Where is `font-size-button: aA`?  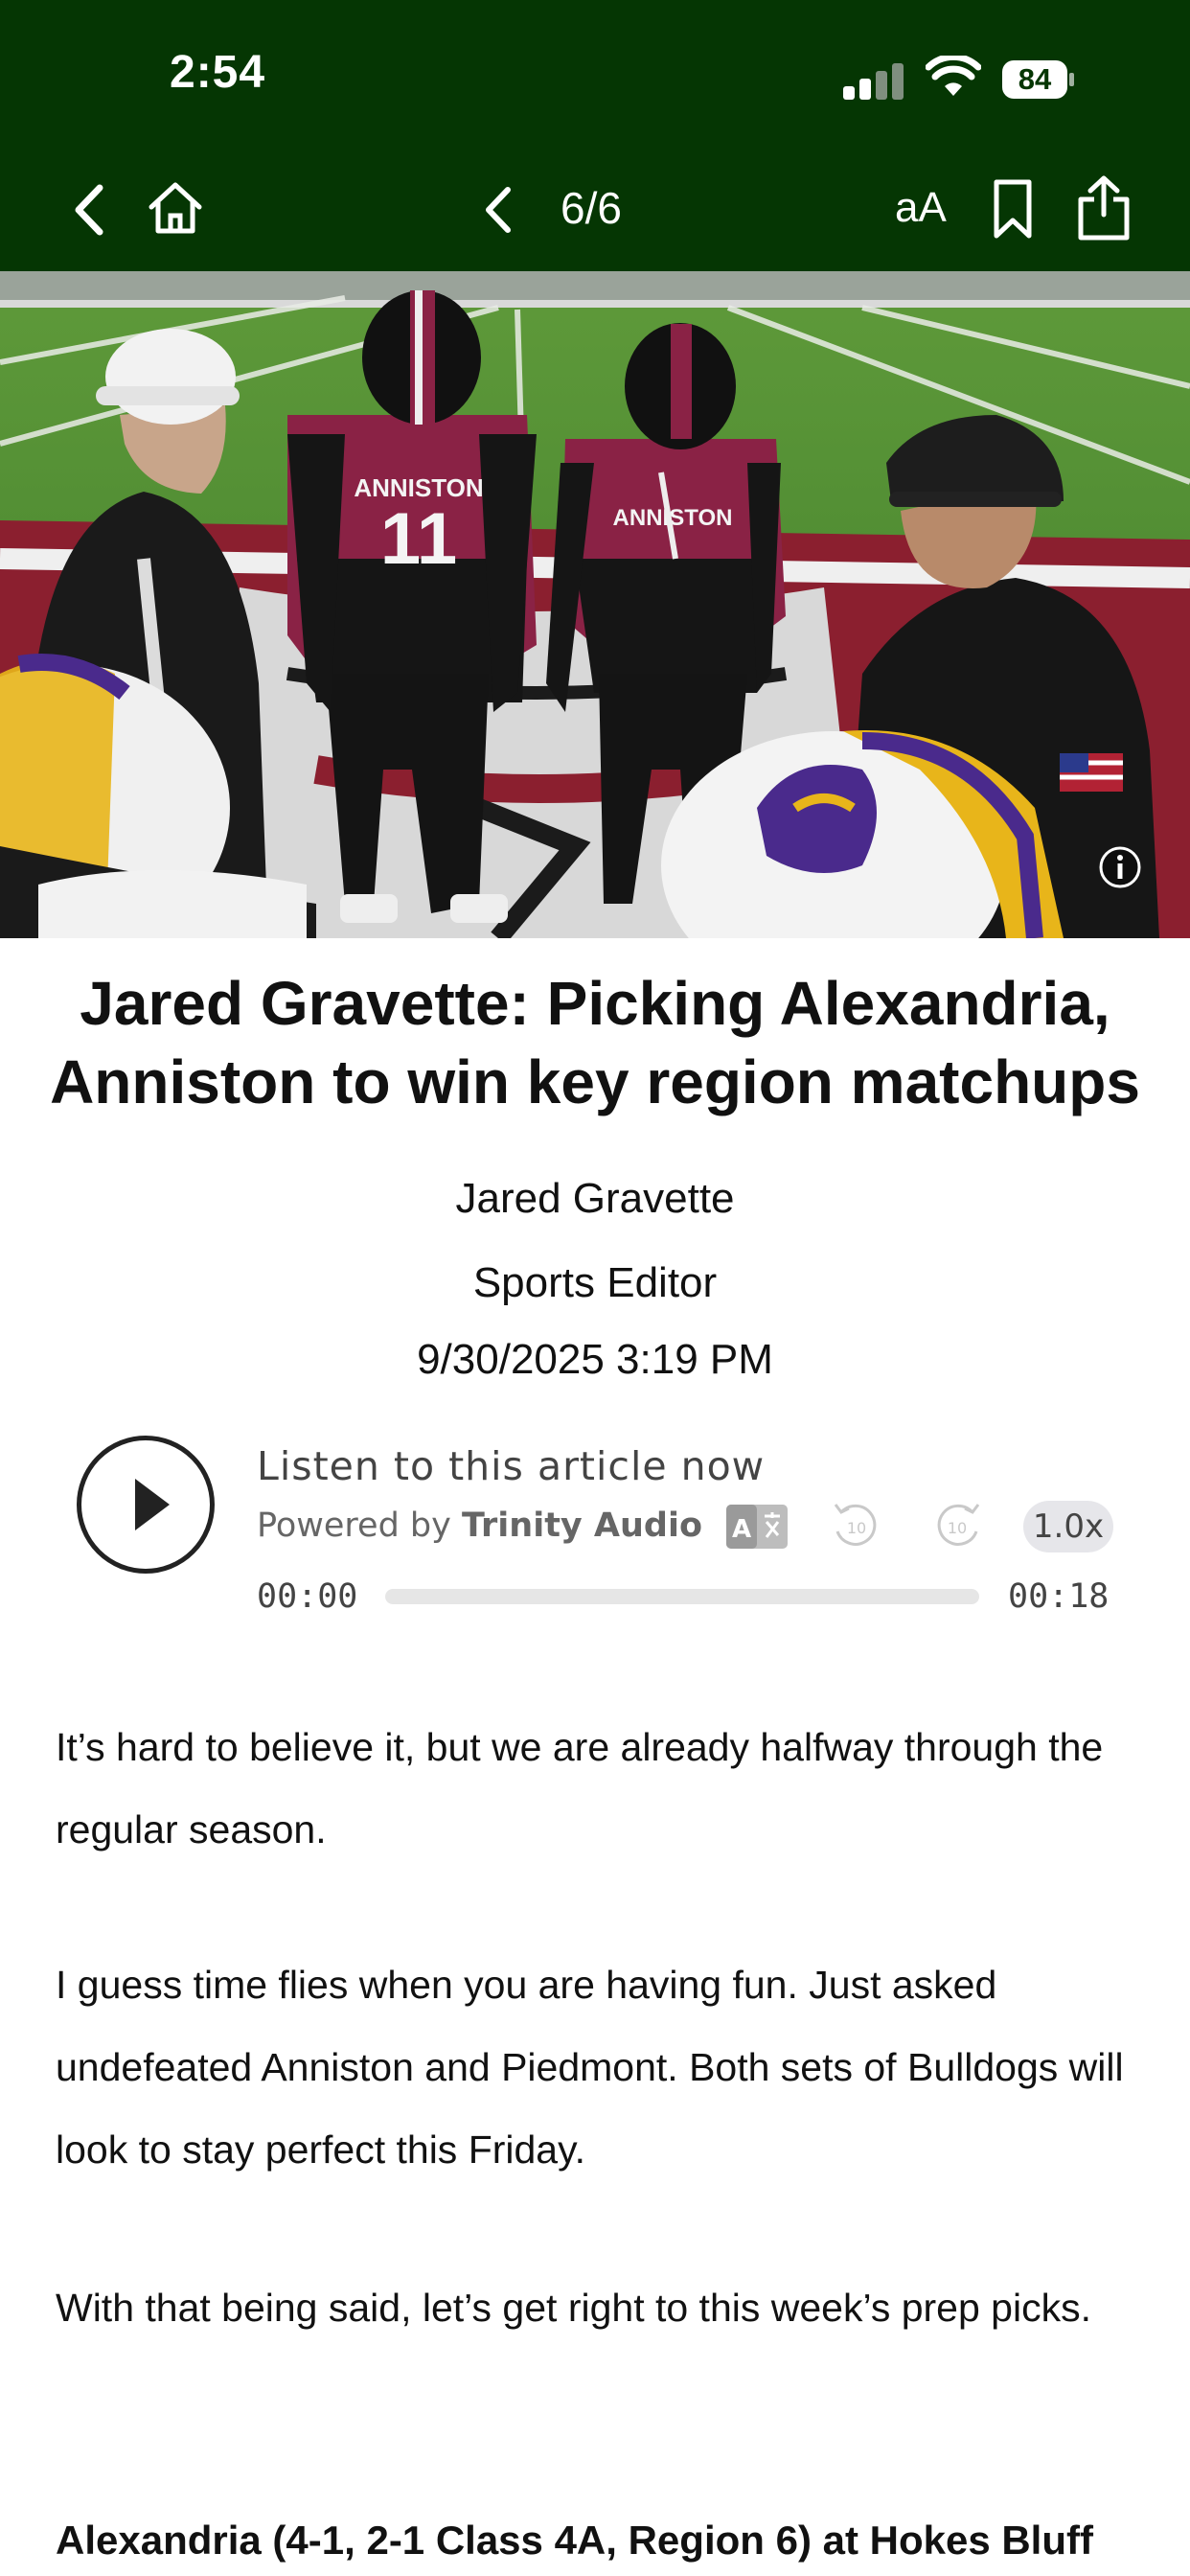
font-size-button: aA is located at coordinates (921, 208).